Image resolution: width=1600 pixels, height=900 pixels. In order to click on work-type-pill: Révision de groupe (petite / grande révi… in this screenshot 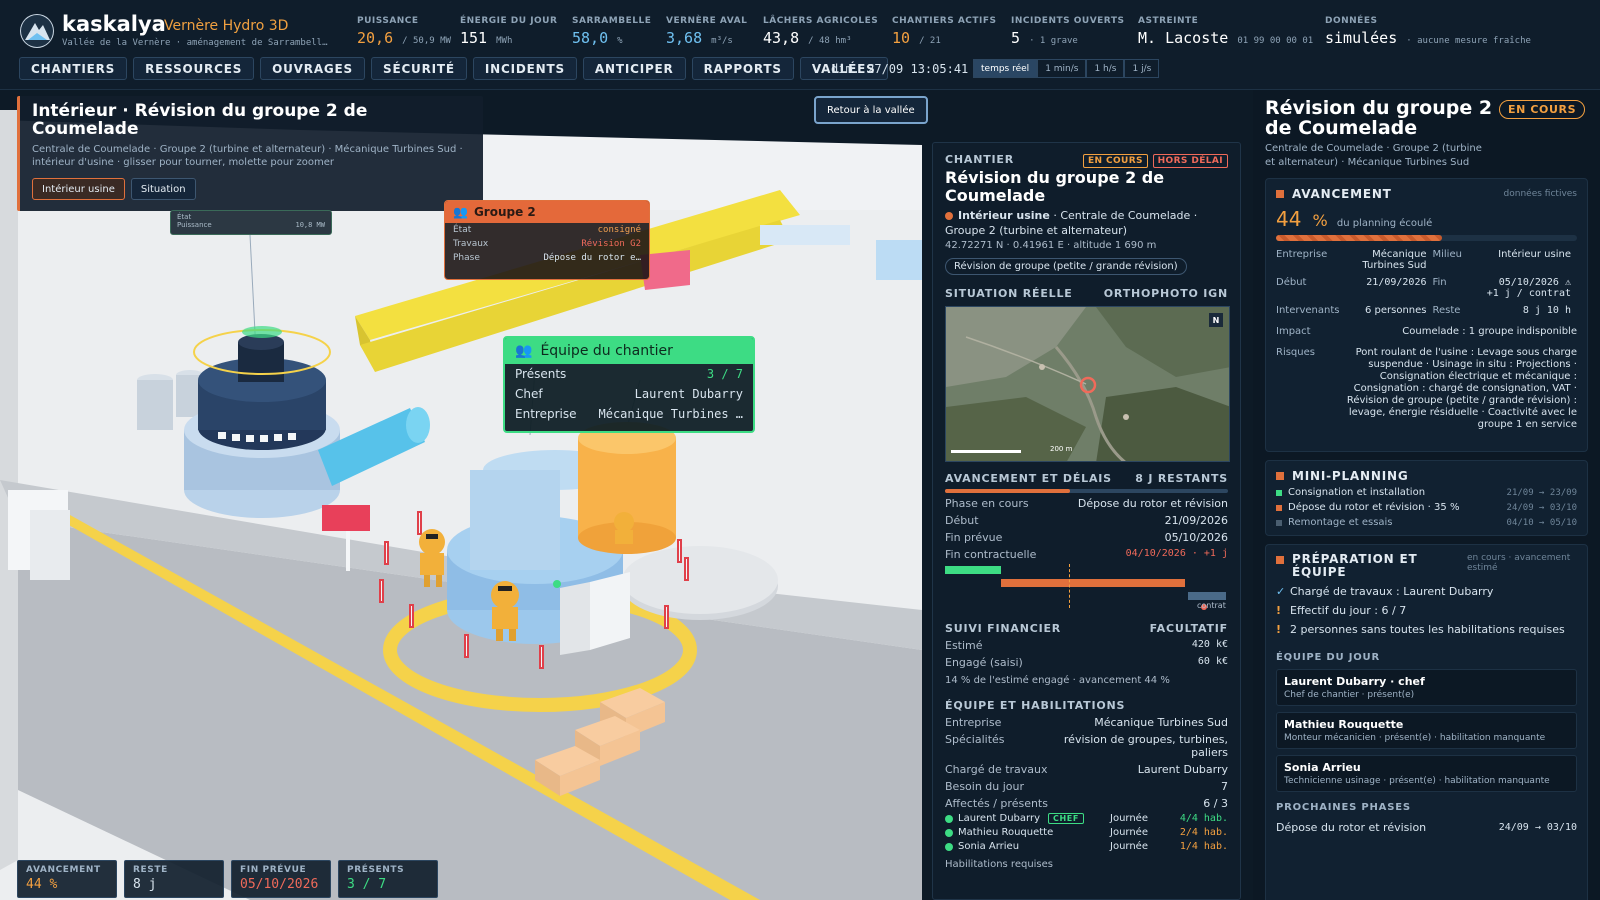, I will do `click(1066, 266)`.